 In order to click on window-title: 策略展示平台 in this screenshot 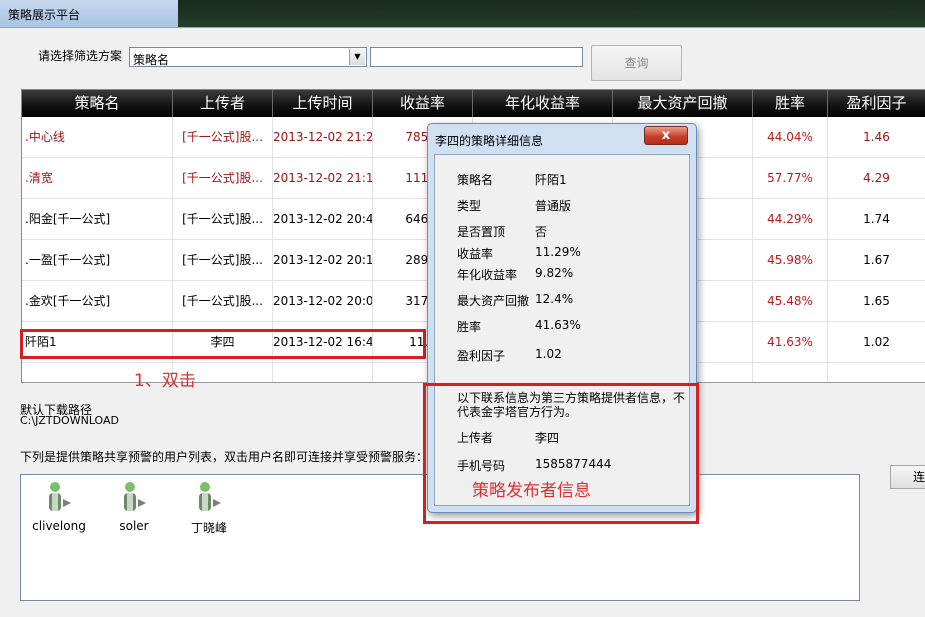, I will do `click(44, 15)`.